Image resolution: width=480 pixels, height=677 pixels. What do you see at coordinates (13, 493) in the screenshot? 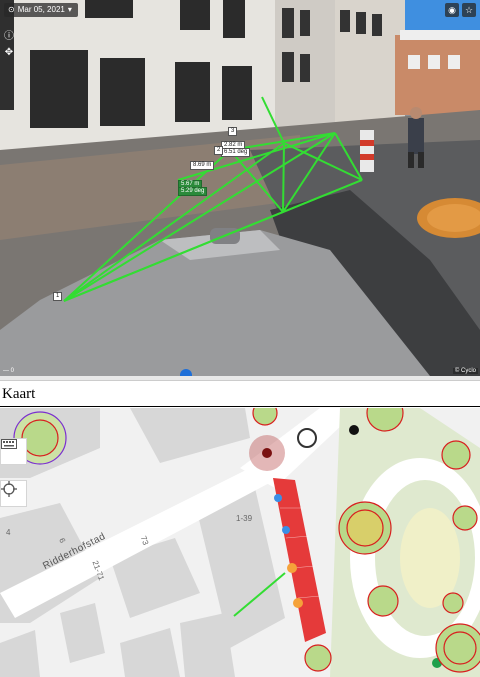
I see `locate-icon` at bounding box center [13, 493].